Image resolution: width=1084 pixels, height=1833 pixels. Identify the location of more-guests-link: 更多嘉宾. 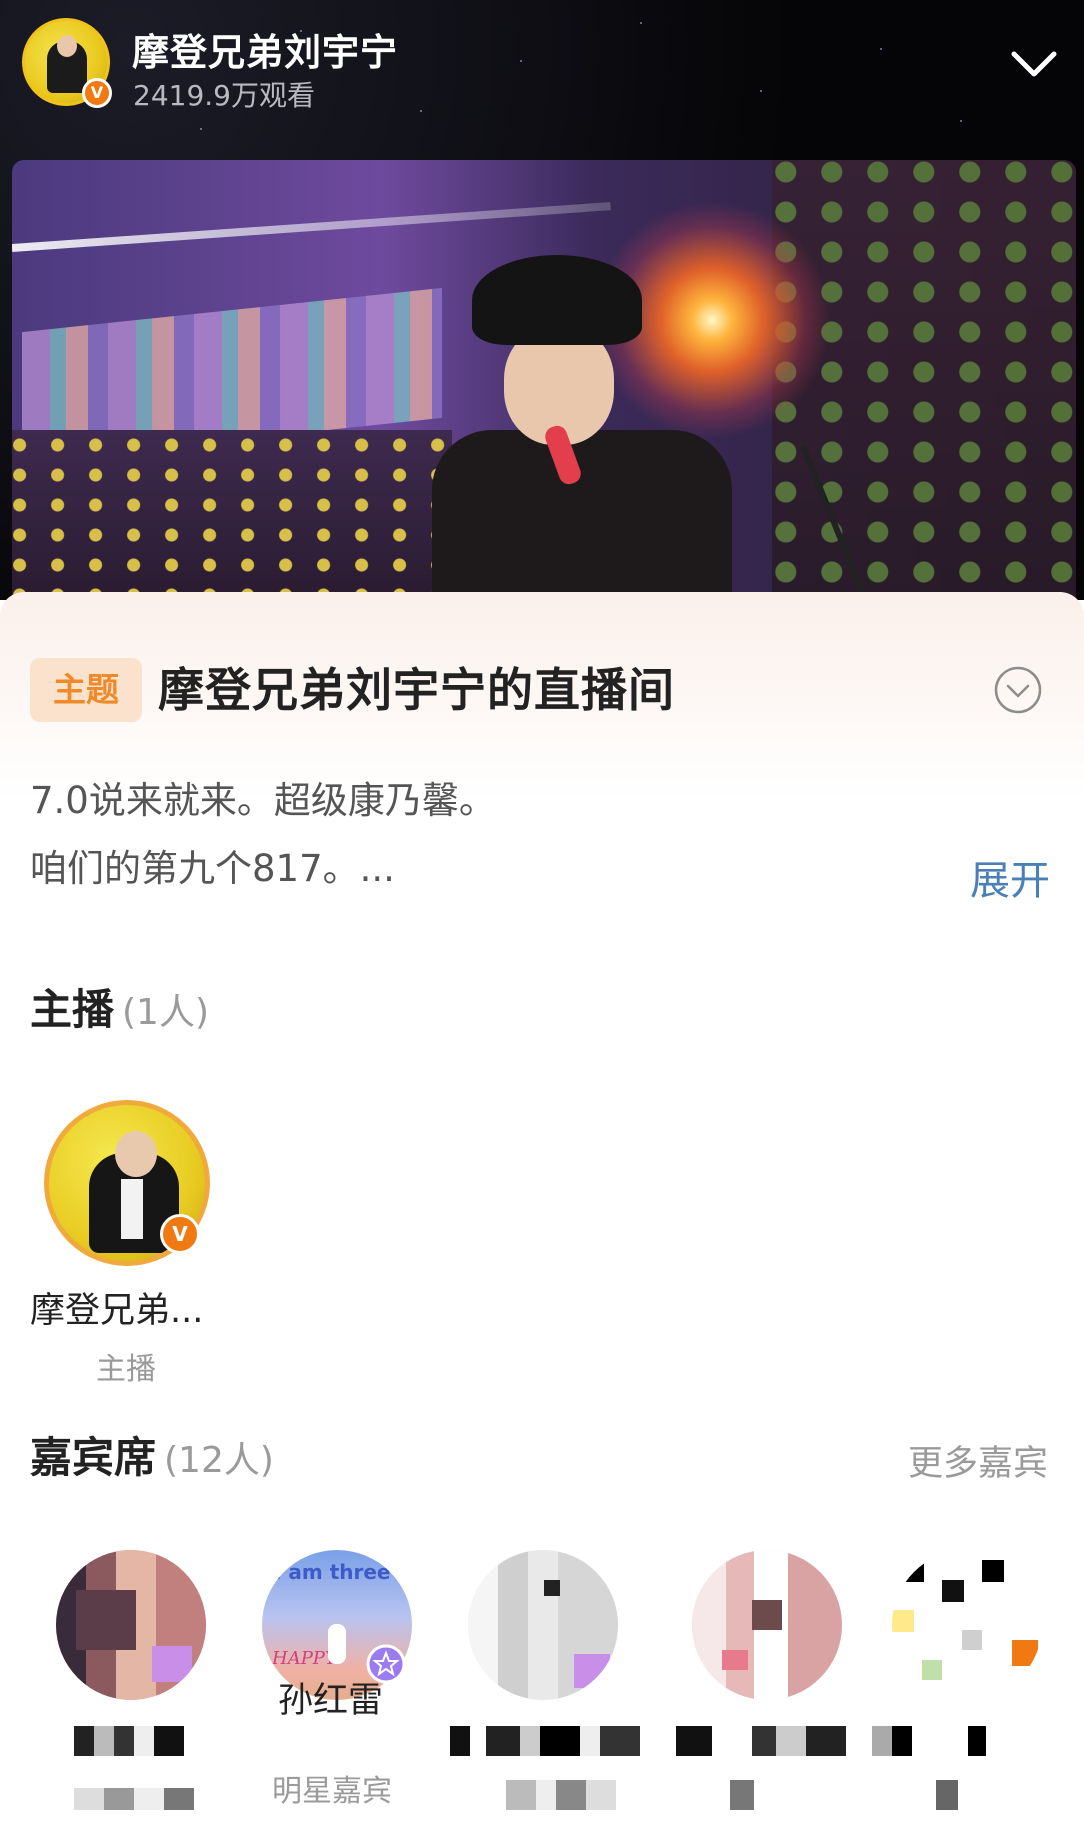
(978, 1460).